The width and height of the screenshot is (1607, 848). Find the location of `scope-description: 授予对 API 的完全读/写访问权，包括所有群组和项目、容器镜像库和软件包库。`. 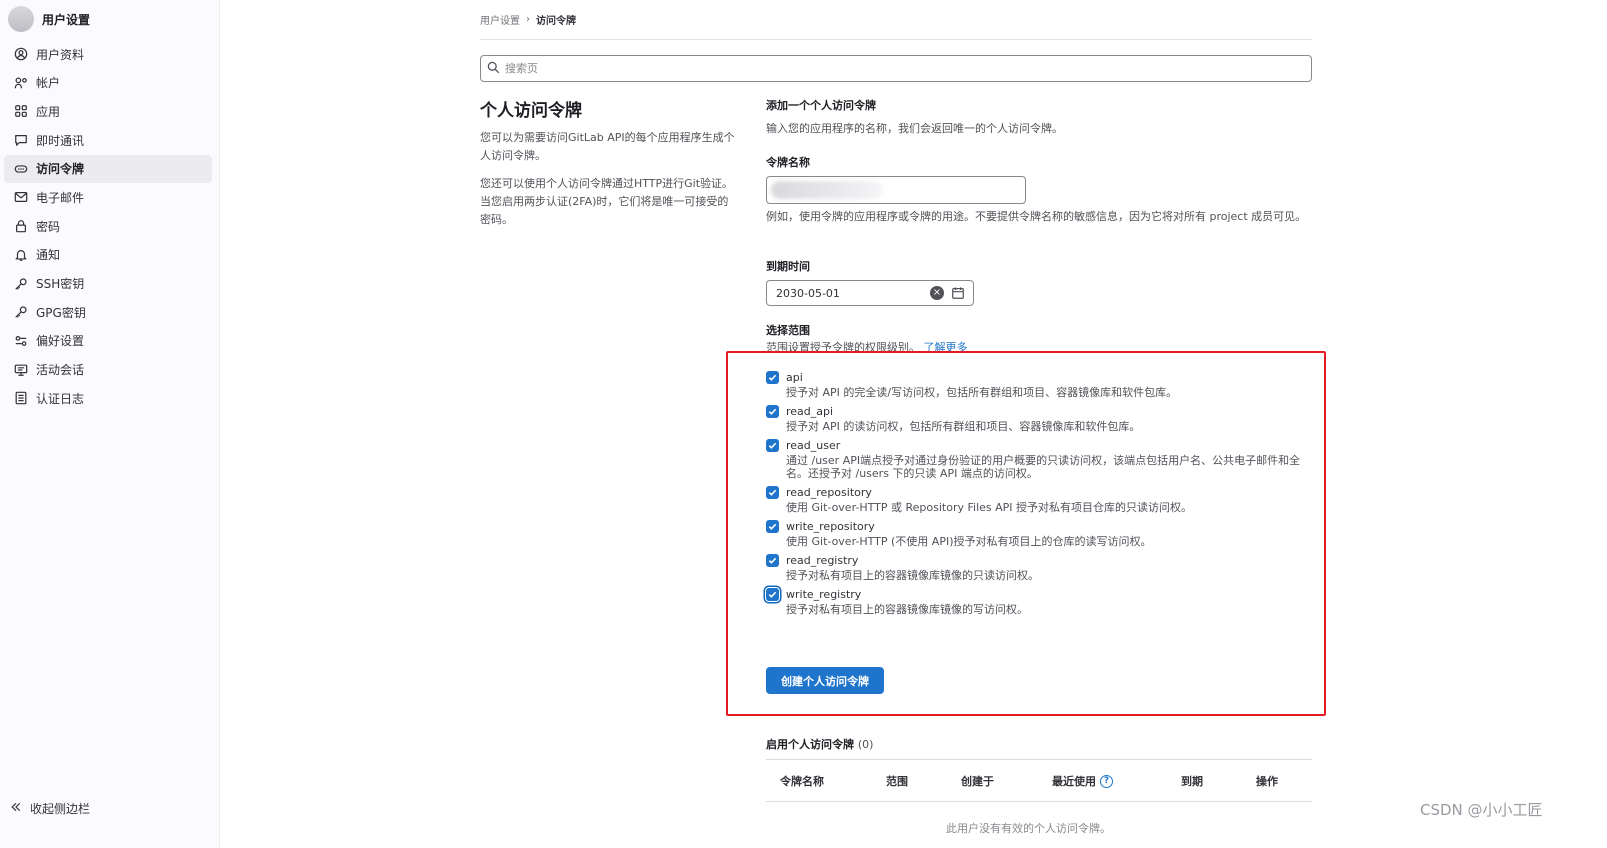

scope-description: 授予对 API 的完全读/写访问权，包括所有群组和项目、容器镜像库和软件包库。 is located at coordinates (982, 392).